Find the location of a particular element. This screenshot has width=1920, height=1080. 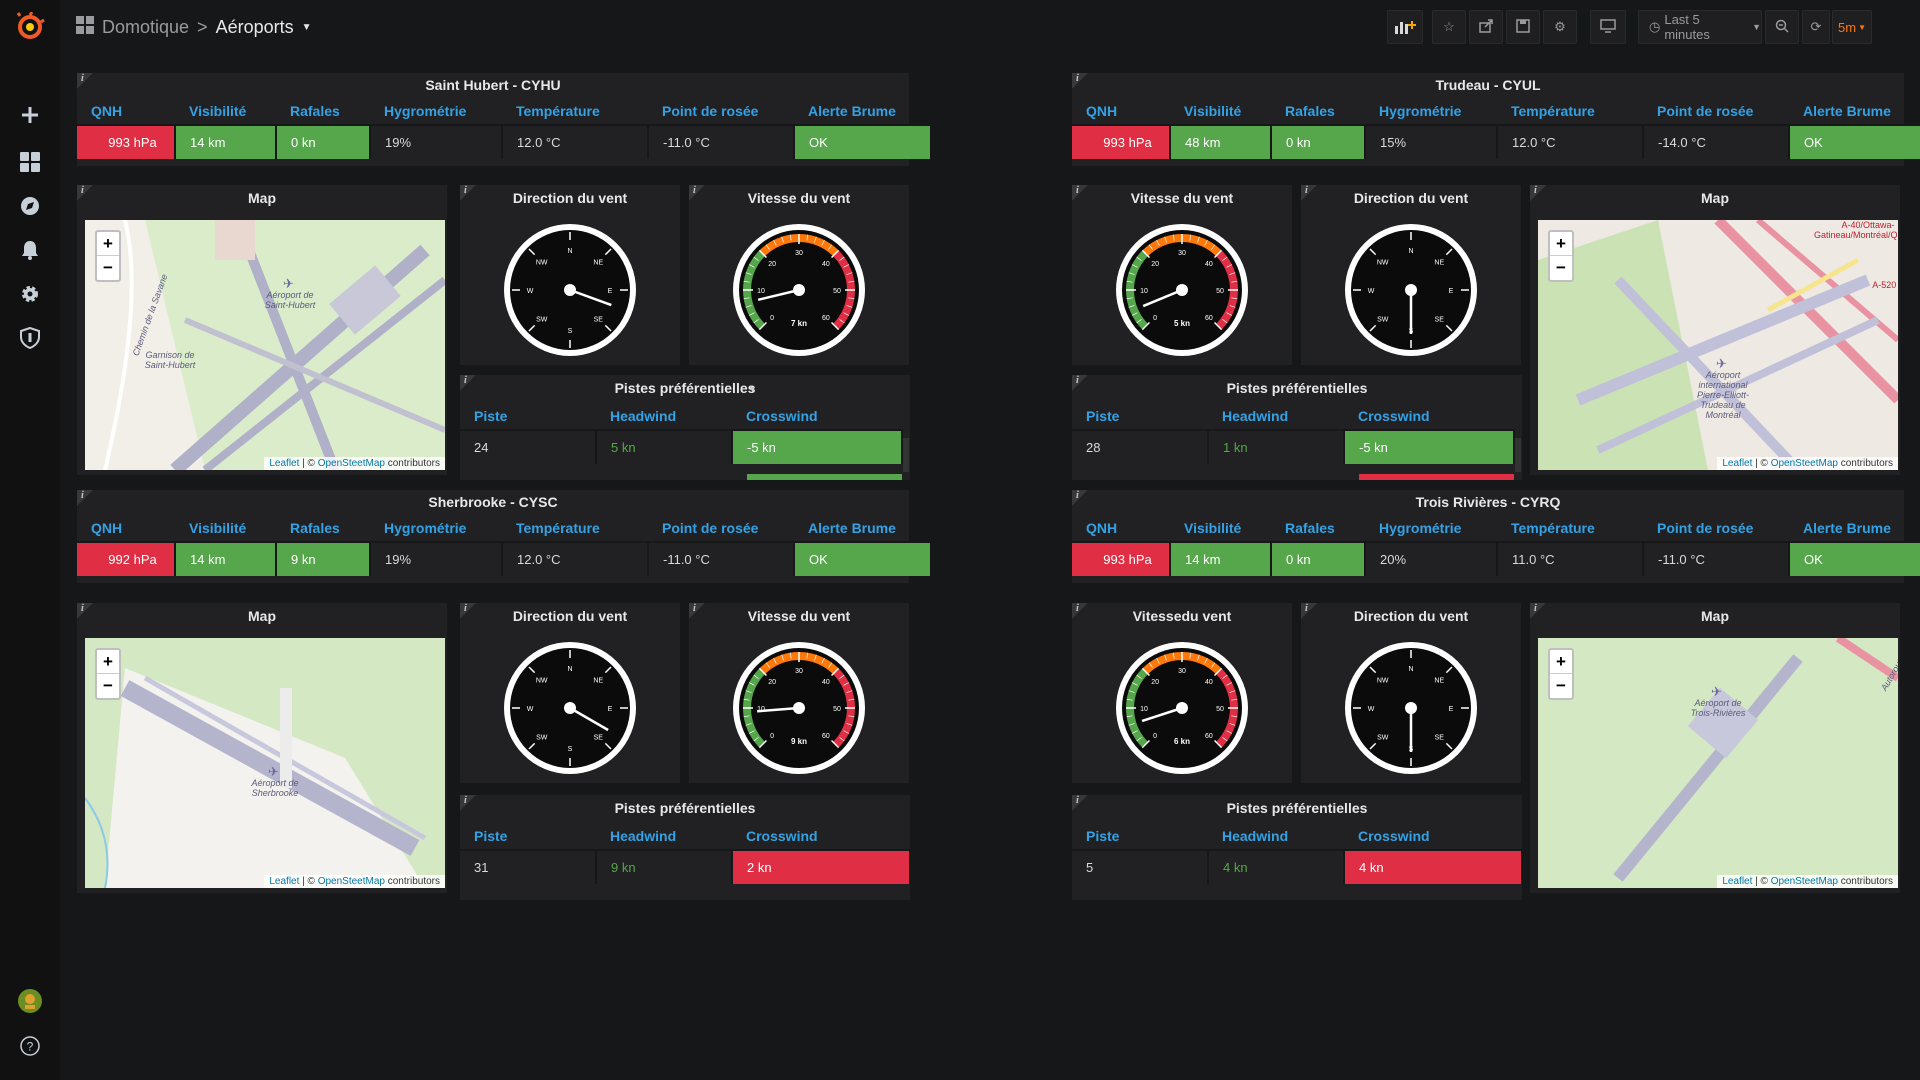

save-button is located at coordinates (1523, 27).